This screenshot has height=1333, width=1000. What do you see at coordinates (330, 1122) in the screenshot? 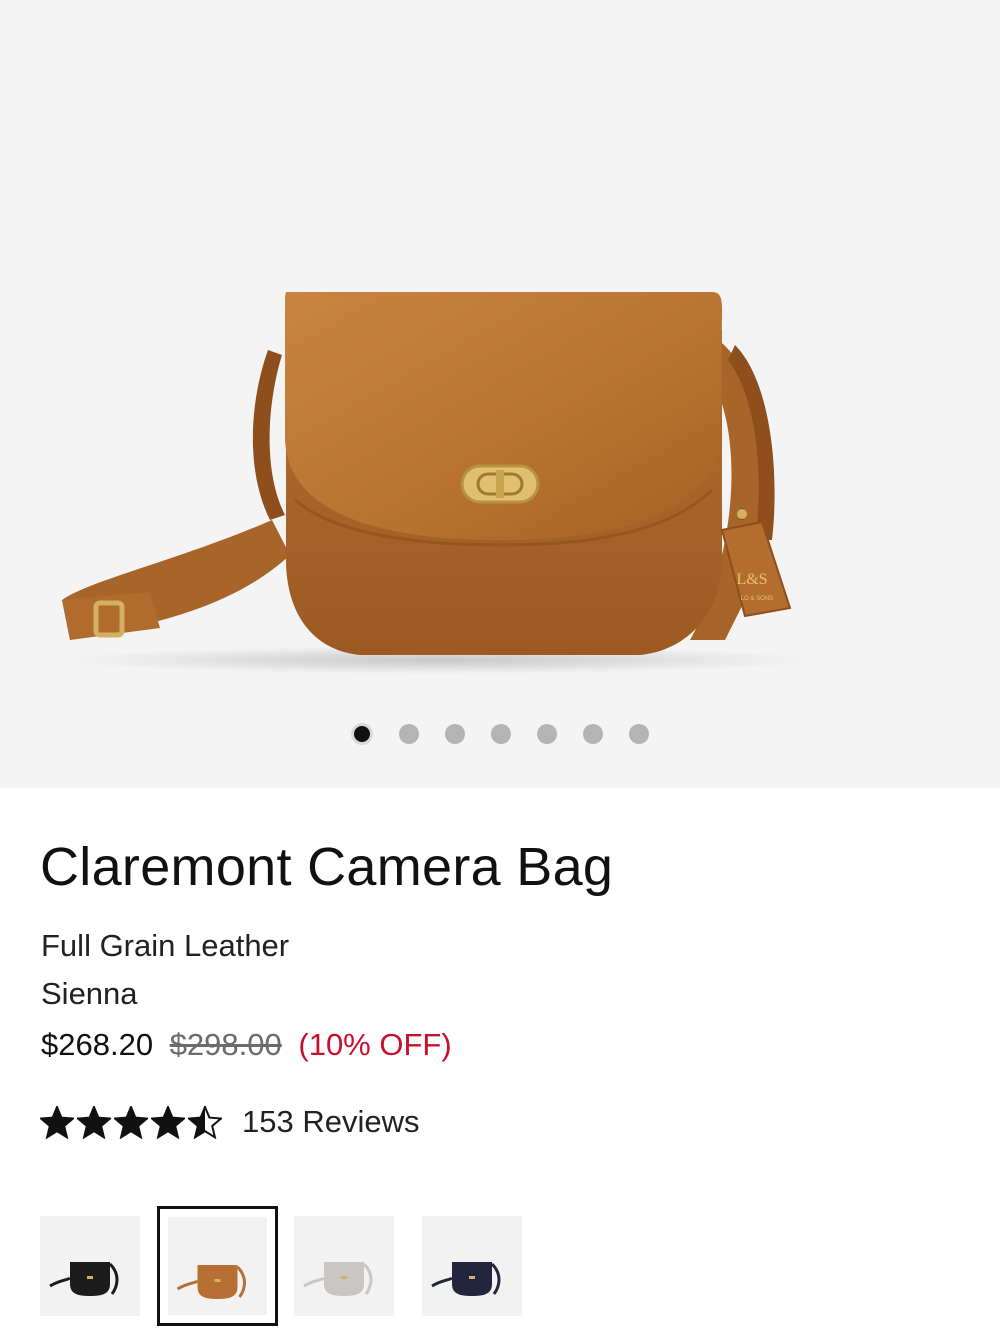
I see `reviews-link: 153 Reviews` at bounding box center [330, 1122].